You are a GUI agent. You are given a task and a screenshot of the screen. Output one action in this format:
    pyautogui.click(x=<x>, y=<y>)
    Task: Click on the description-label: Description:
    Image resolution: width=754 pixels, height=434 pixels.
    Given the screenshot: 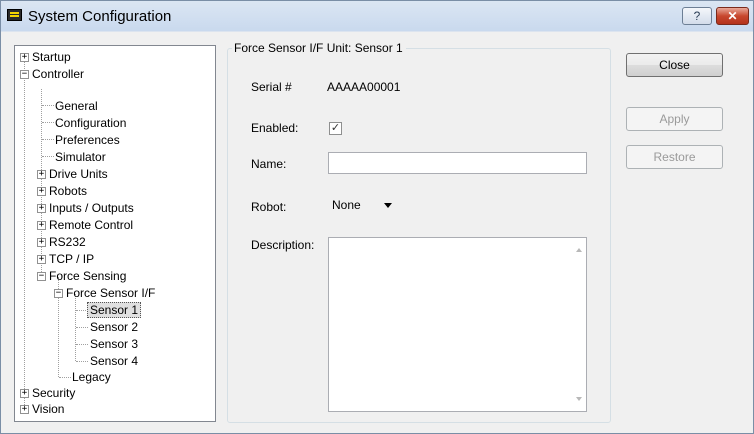 What is the action you would take?
    pyautogui.click(x=283, y=245)
    